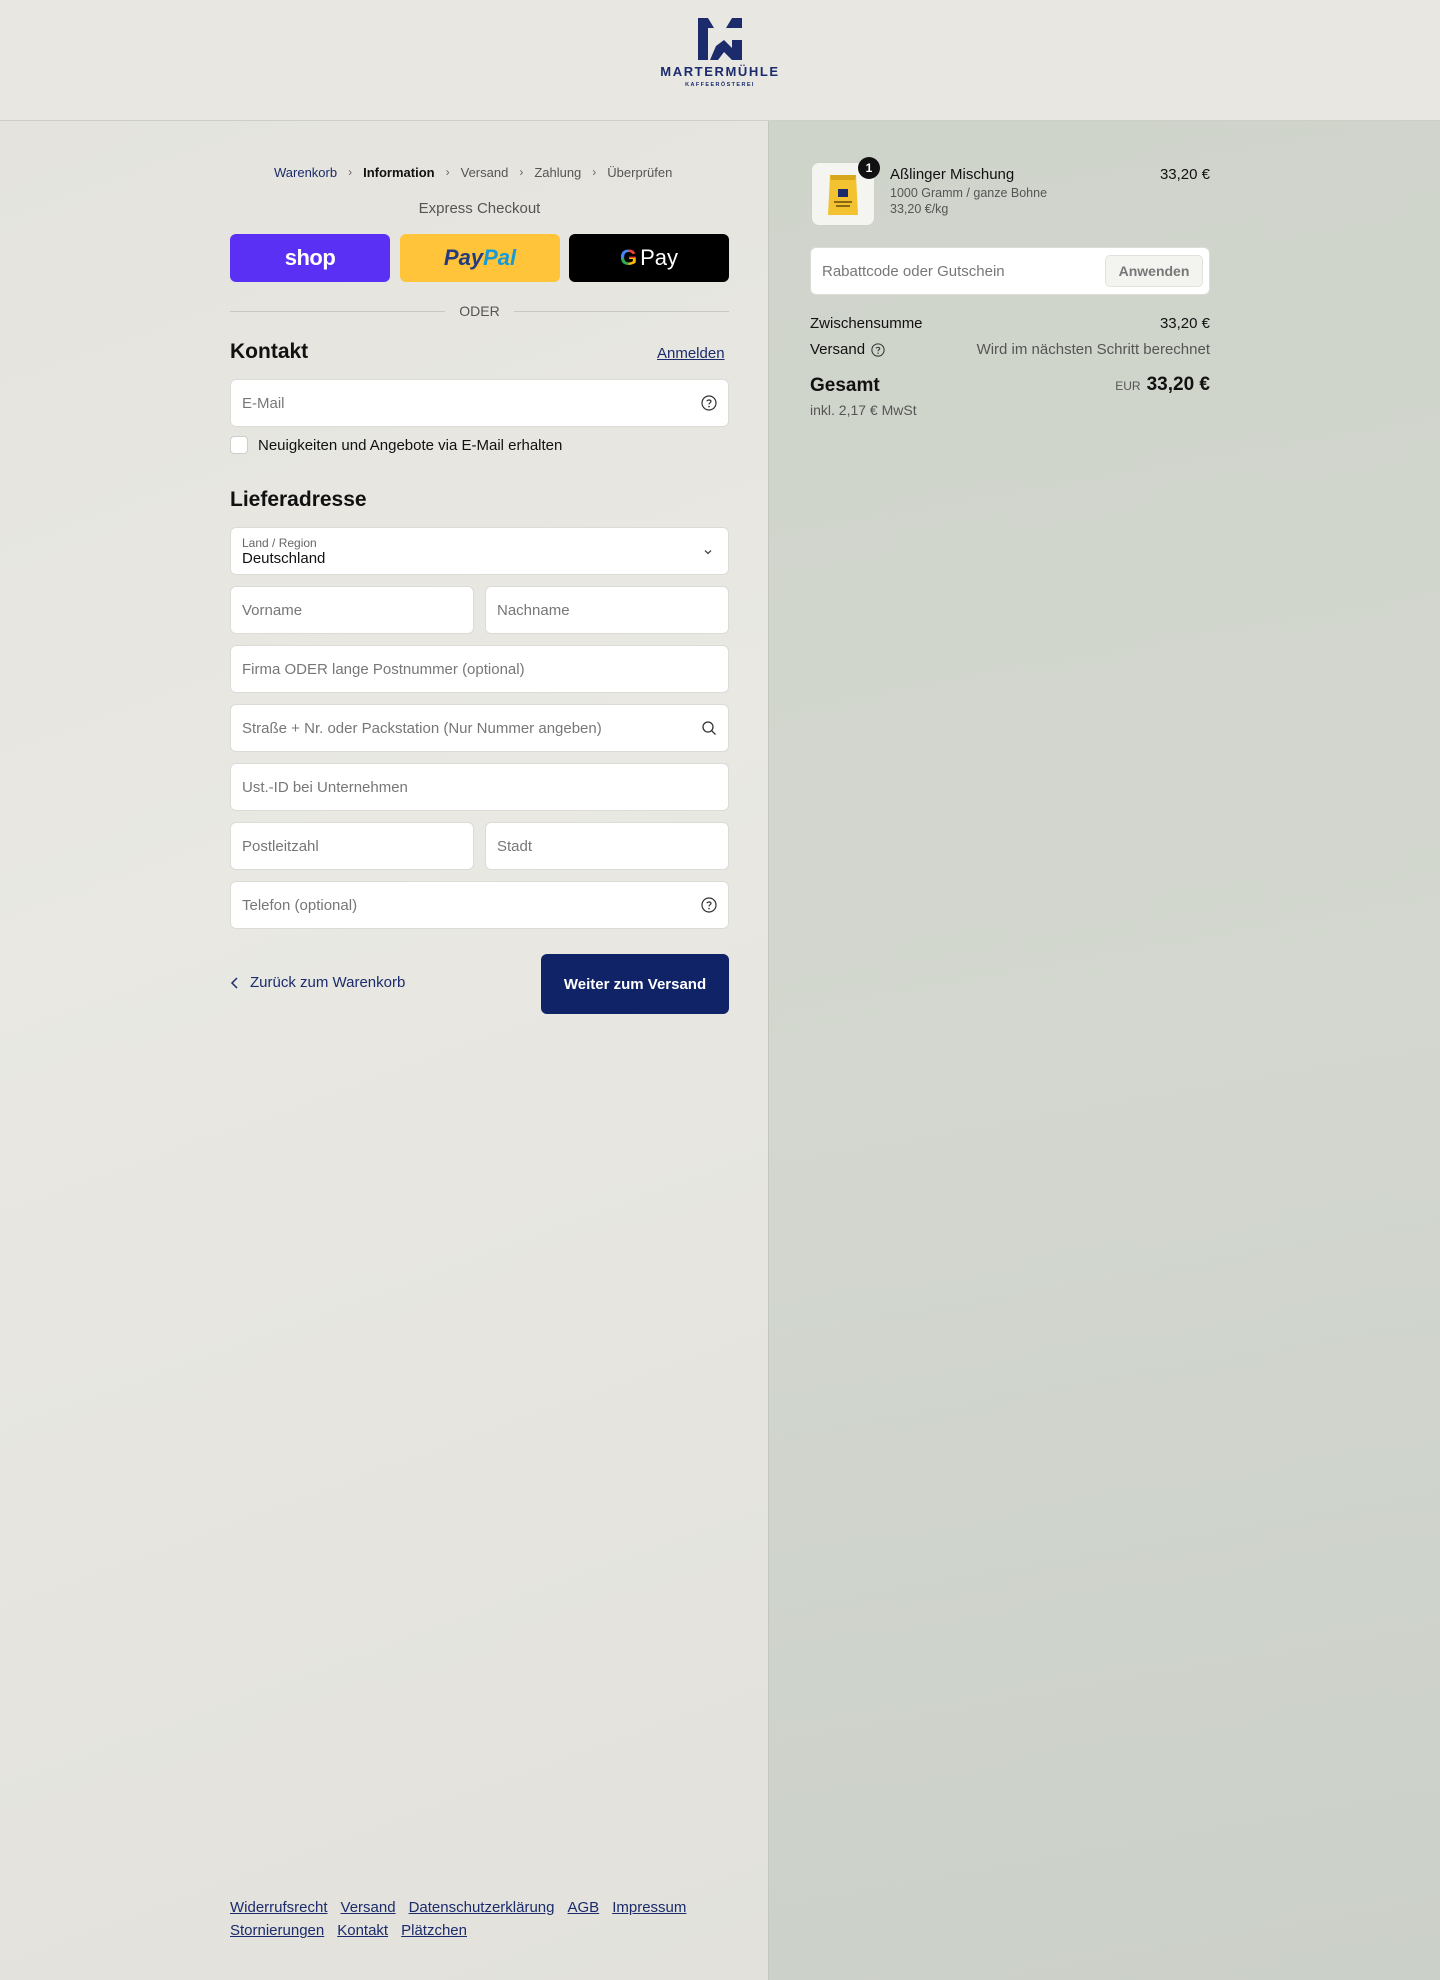  What do you see at coordinates (471, 728) in the screenshot?
I see `street-input` at bounding box center [471, 728].